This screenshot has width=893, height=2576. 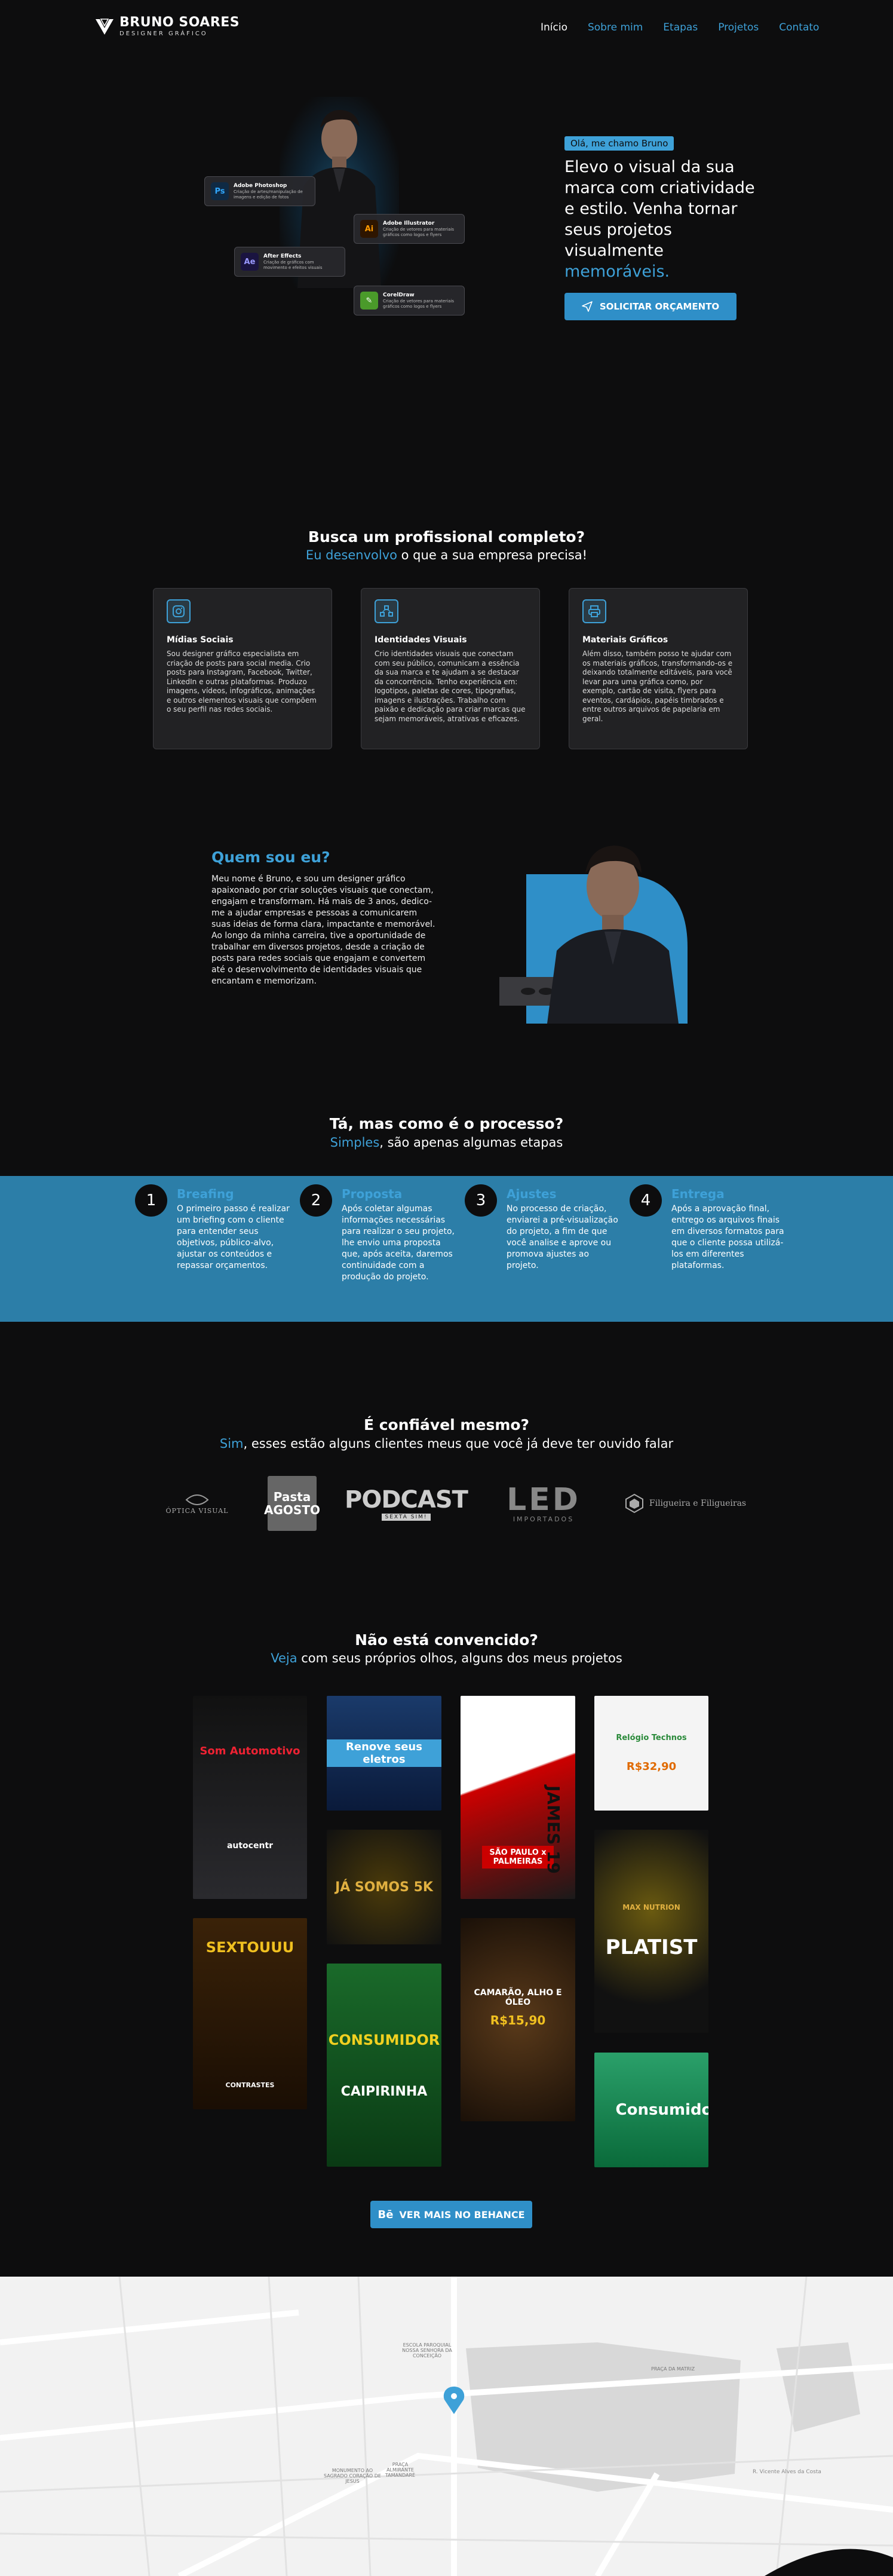 What do you see at coordinates (386, 611) in the screenshot?
I see `vector-icon` at bounding box center [386, 611].